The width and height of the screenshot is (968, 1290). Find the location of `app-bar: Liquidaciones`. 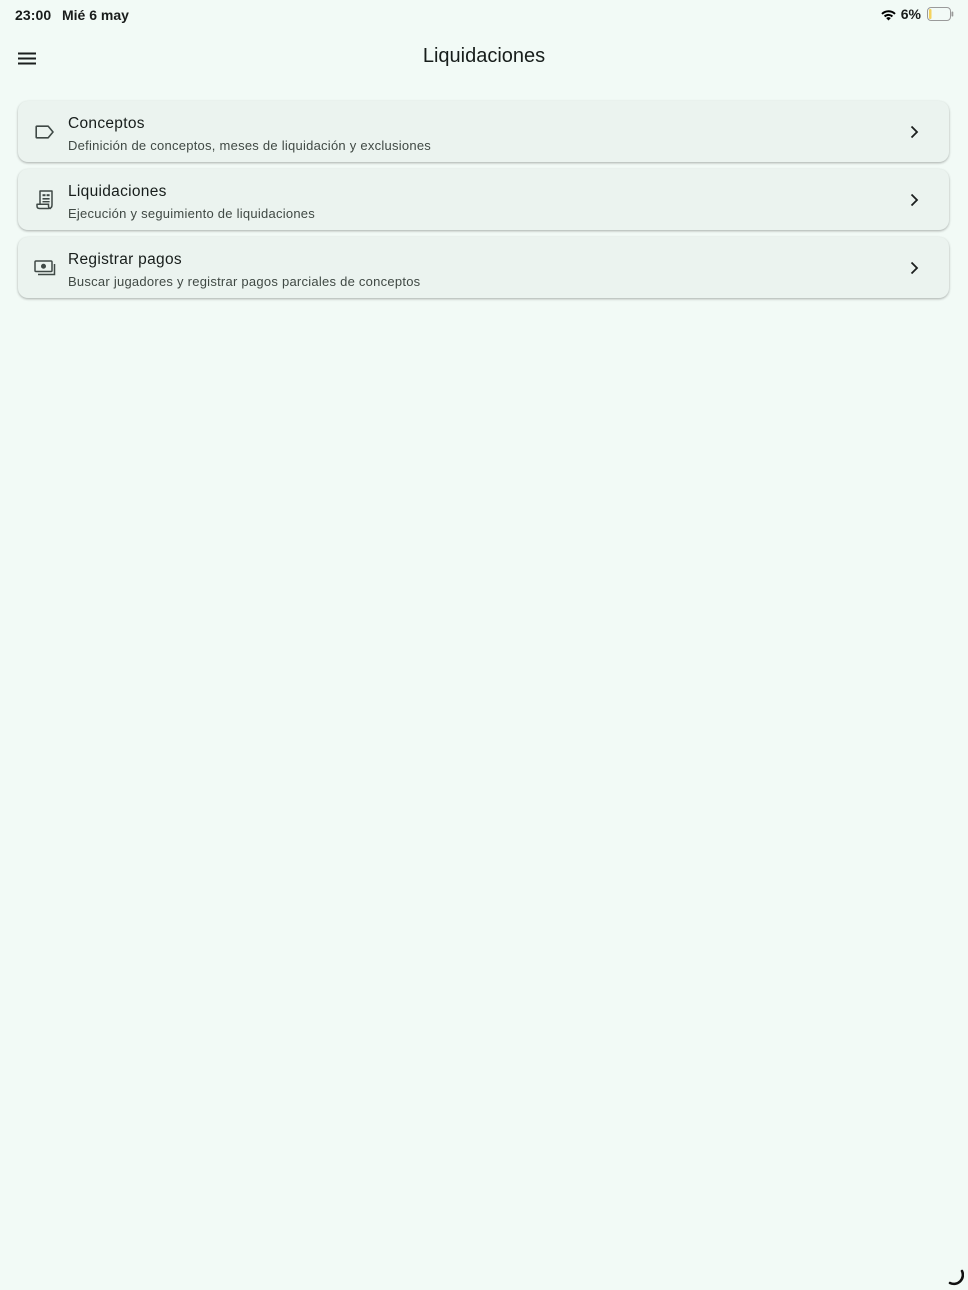

app-bar: Liquidaciones is located at coordinates (484, 58).